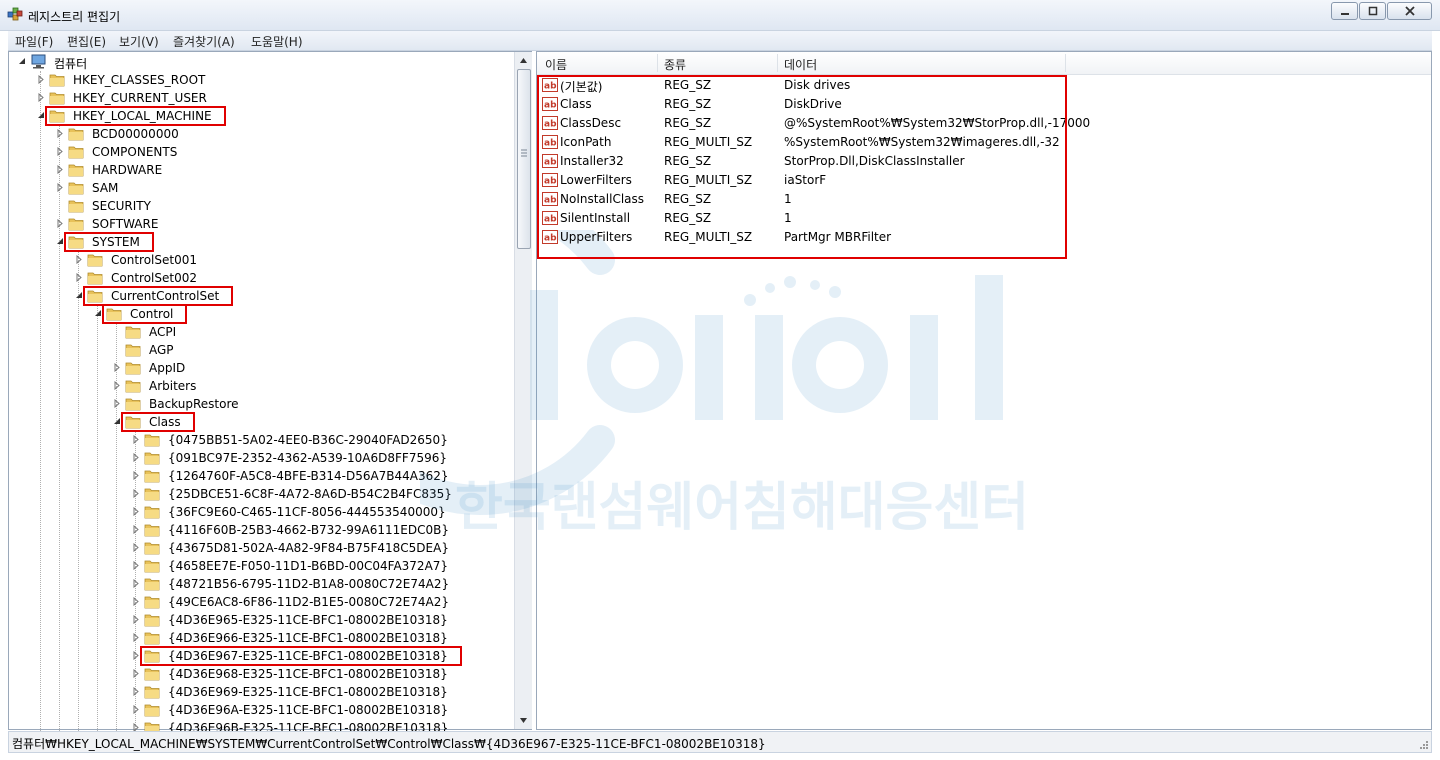 The image size is (1440, 760). What do you see at coordinates (15, 14) in the screenshot?
I see `registry-editor-icon` at bounding box center [15, 14].